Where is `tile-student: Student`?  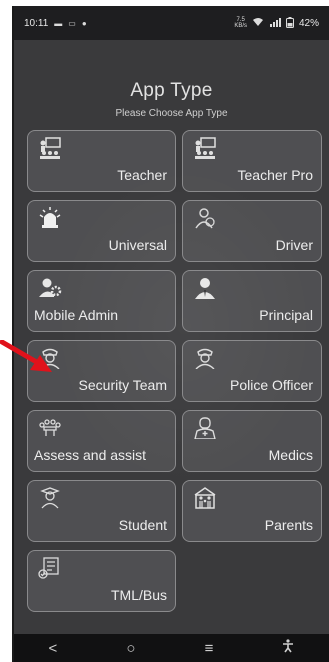 tile-student: Student is located at coordinates (101, 511).